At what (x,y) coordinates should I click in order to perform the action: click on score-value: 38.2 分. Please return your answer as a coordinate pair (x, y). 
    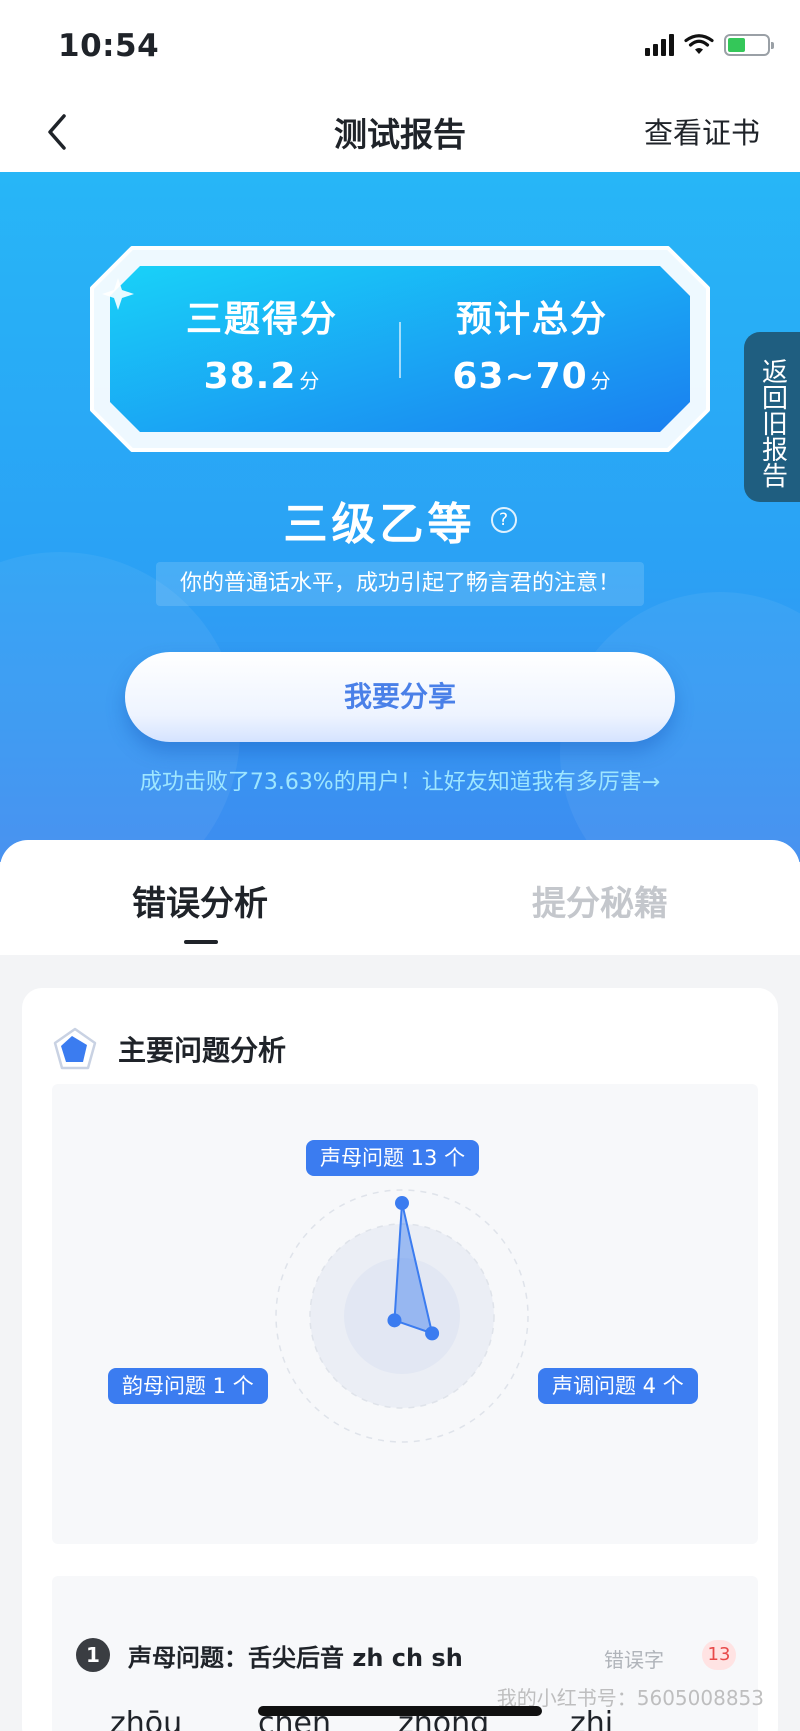
    Looking at the image, I should click on (262, 376).